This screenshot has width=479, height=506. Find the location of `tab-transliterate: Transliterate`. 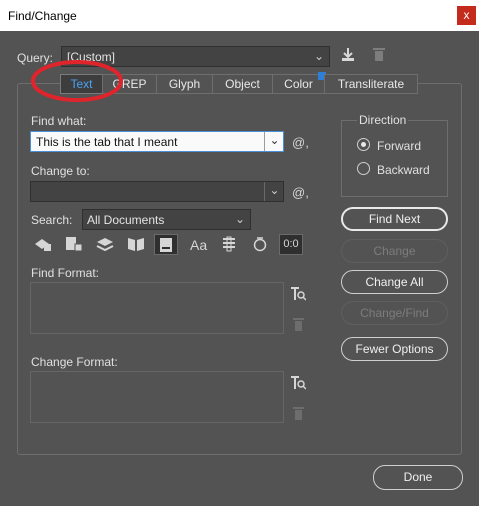

tab-transliterate: Transliterate is located at coordinates (371, 84).